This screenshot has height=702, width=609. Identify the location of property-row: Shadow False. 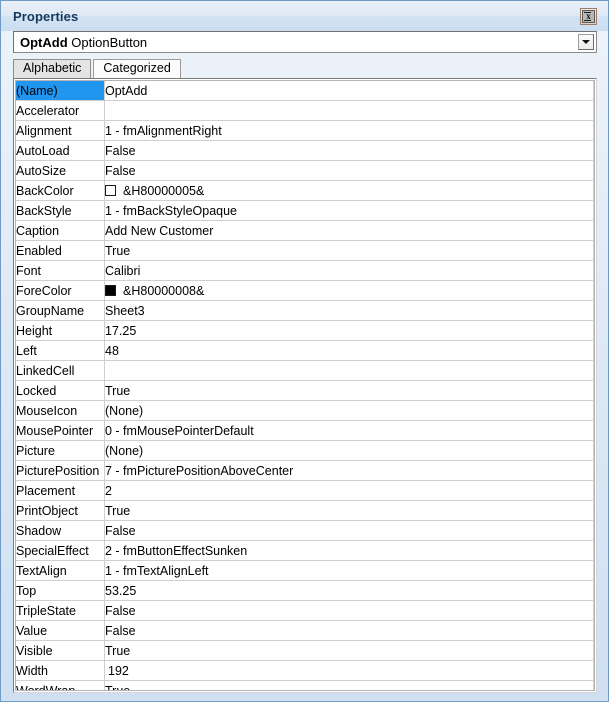
(305, 530).